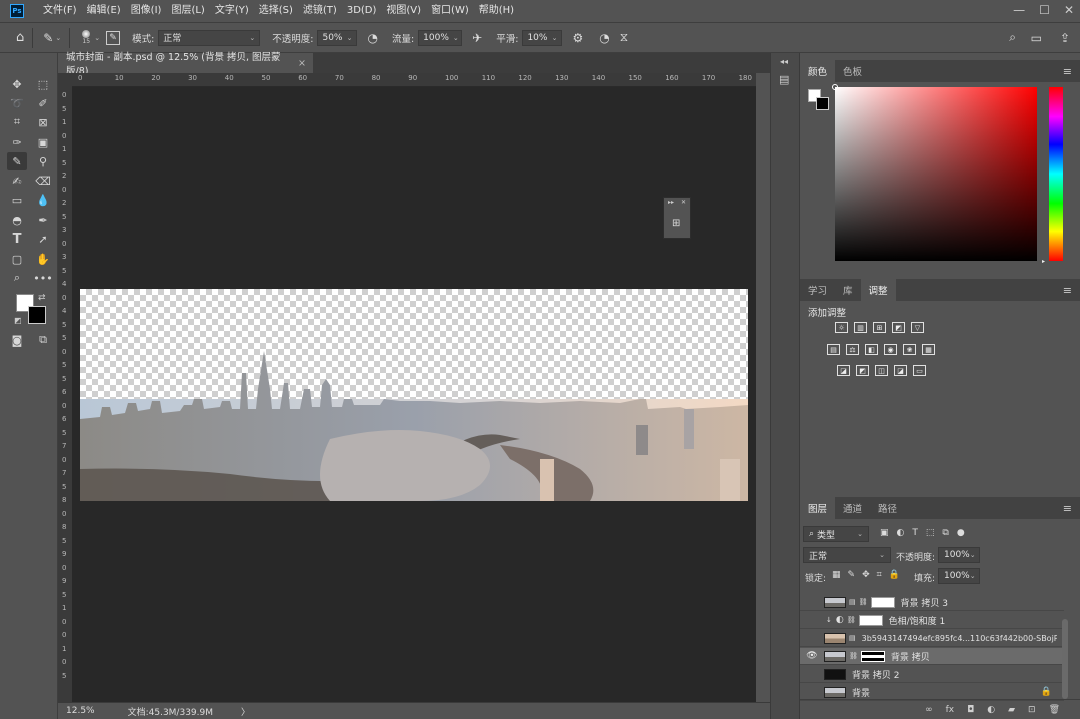 This screenshot has height=719, width=1080. I want to click on history-brush-tool-icon: ✍, so click(17, 181).